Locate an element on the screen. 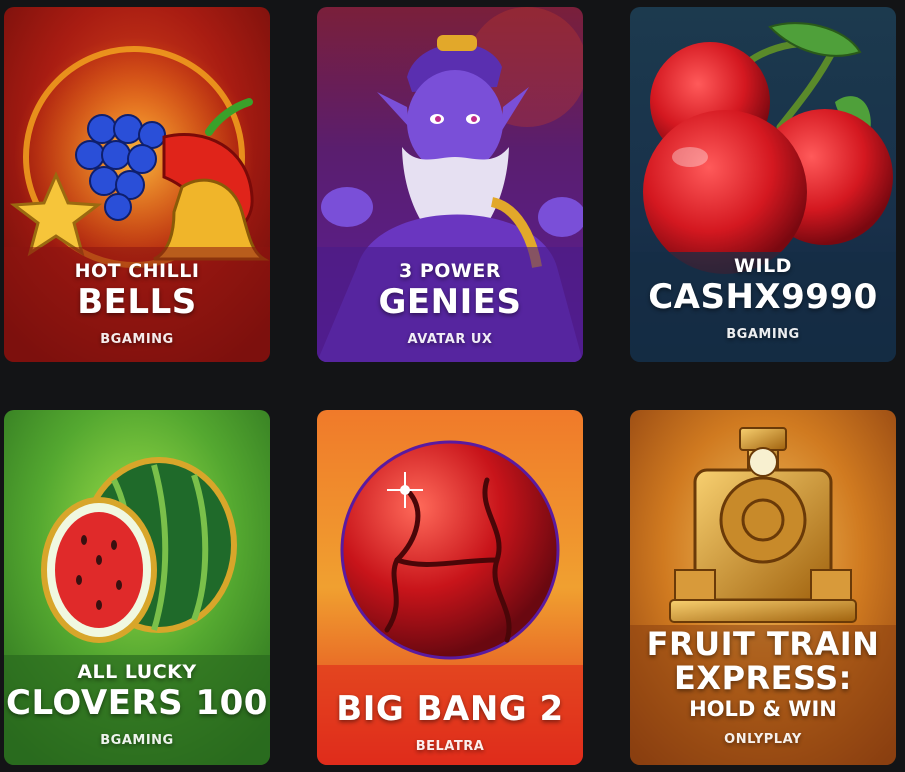 This screenshot has height=772, width=905. game-provider: BELATRA is located at coordinates (450, 746).